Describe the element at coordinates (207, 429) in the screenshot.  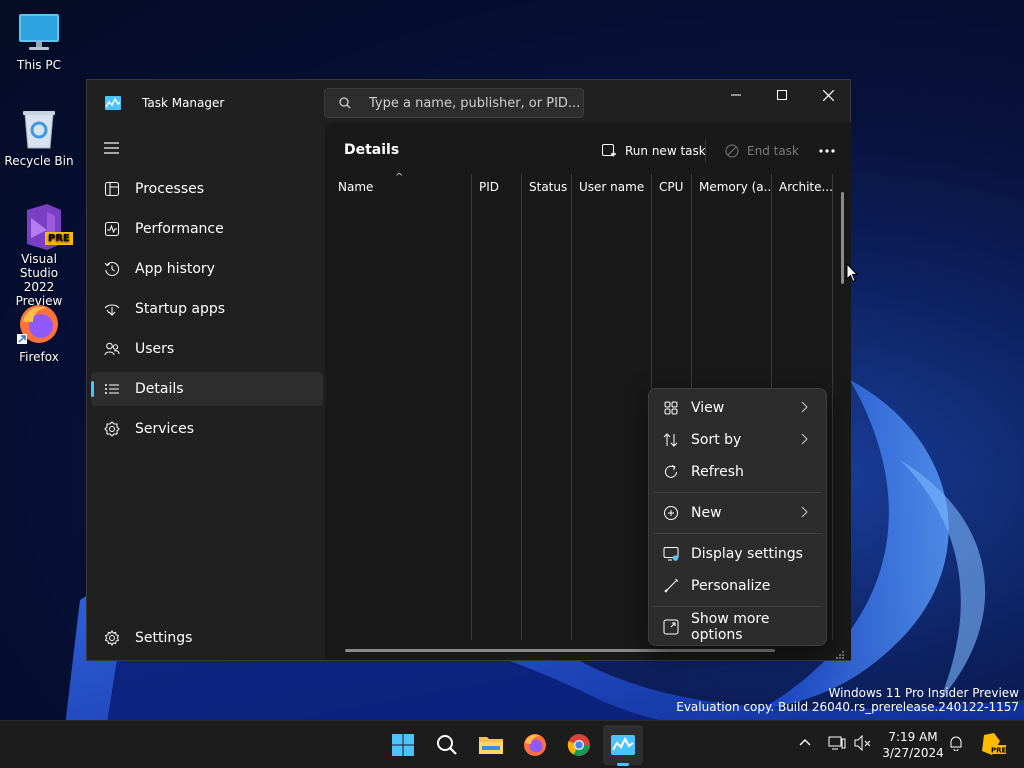
I see `sidebar-item-services: Services` at that location.